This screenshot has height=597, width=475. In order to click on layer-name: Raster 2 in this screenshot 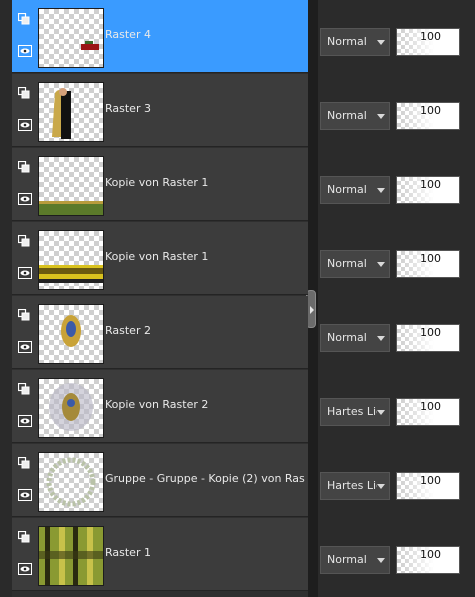, I will do `click(205, 330)`.